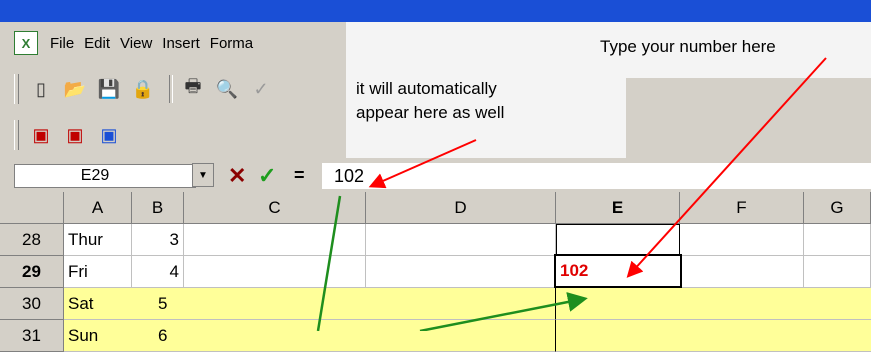  Describe the element at coordinates (75, 89) in the screenshot. I see `open-folder-icon: 📂` at that location.